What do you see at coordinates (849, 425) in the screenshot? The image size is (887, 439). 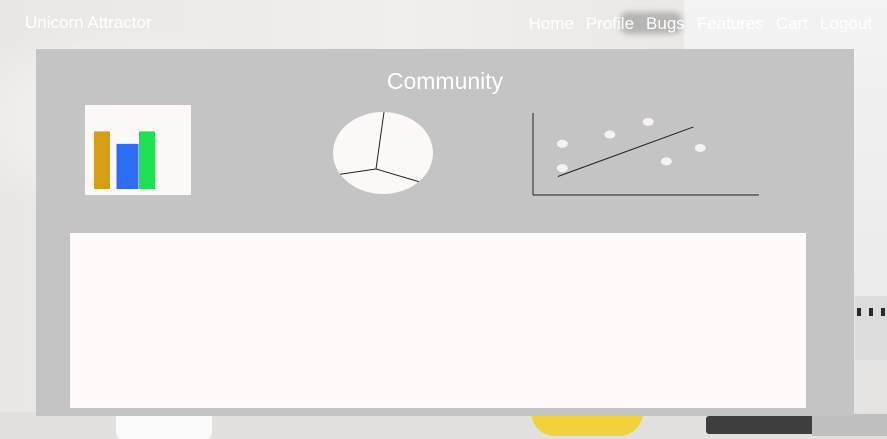 I see `background-book` at bounding box center [849, 425].